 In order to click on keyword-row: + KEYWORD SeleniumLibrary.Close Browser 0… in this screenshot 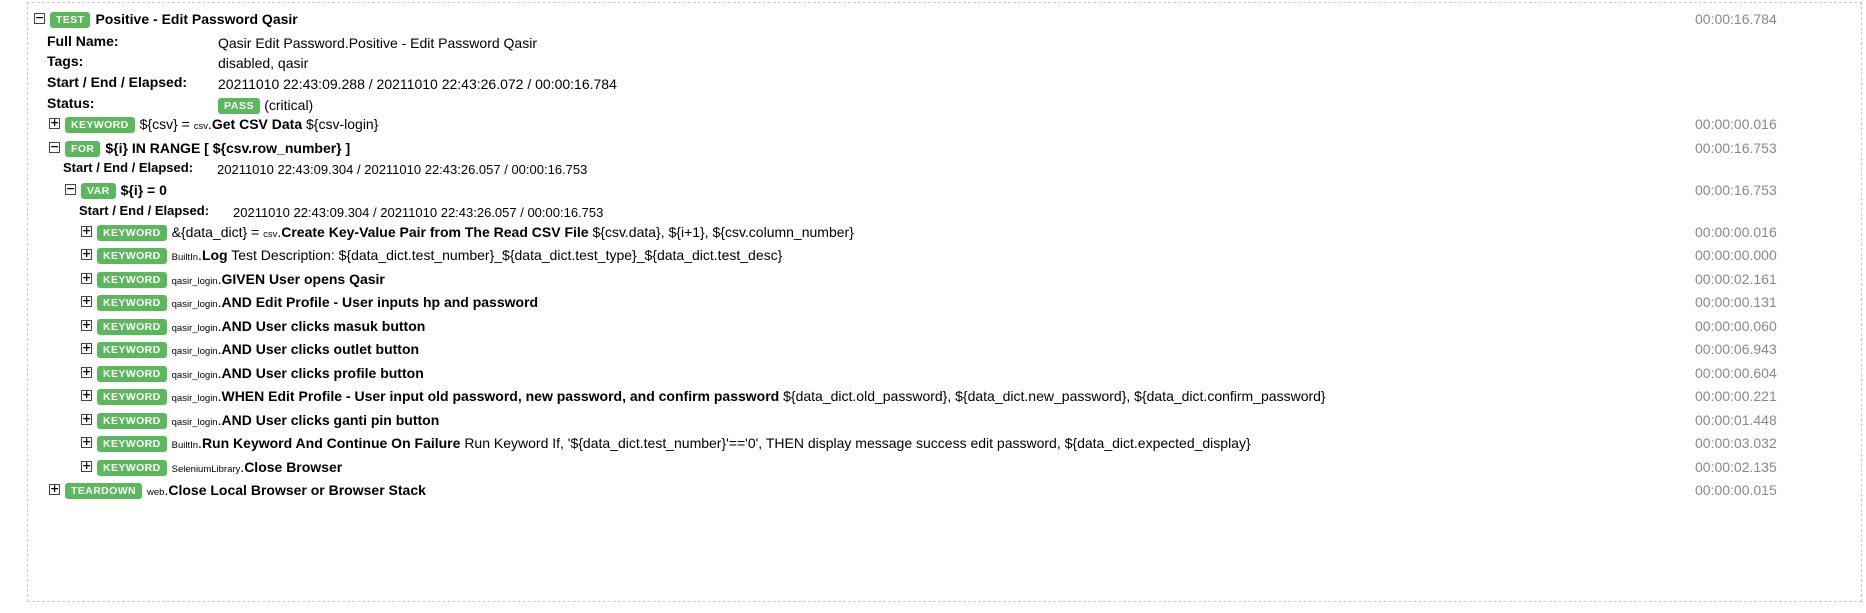, I will do `click(944, 467)`.